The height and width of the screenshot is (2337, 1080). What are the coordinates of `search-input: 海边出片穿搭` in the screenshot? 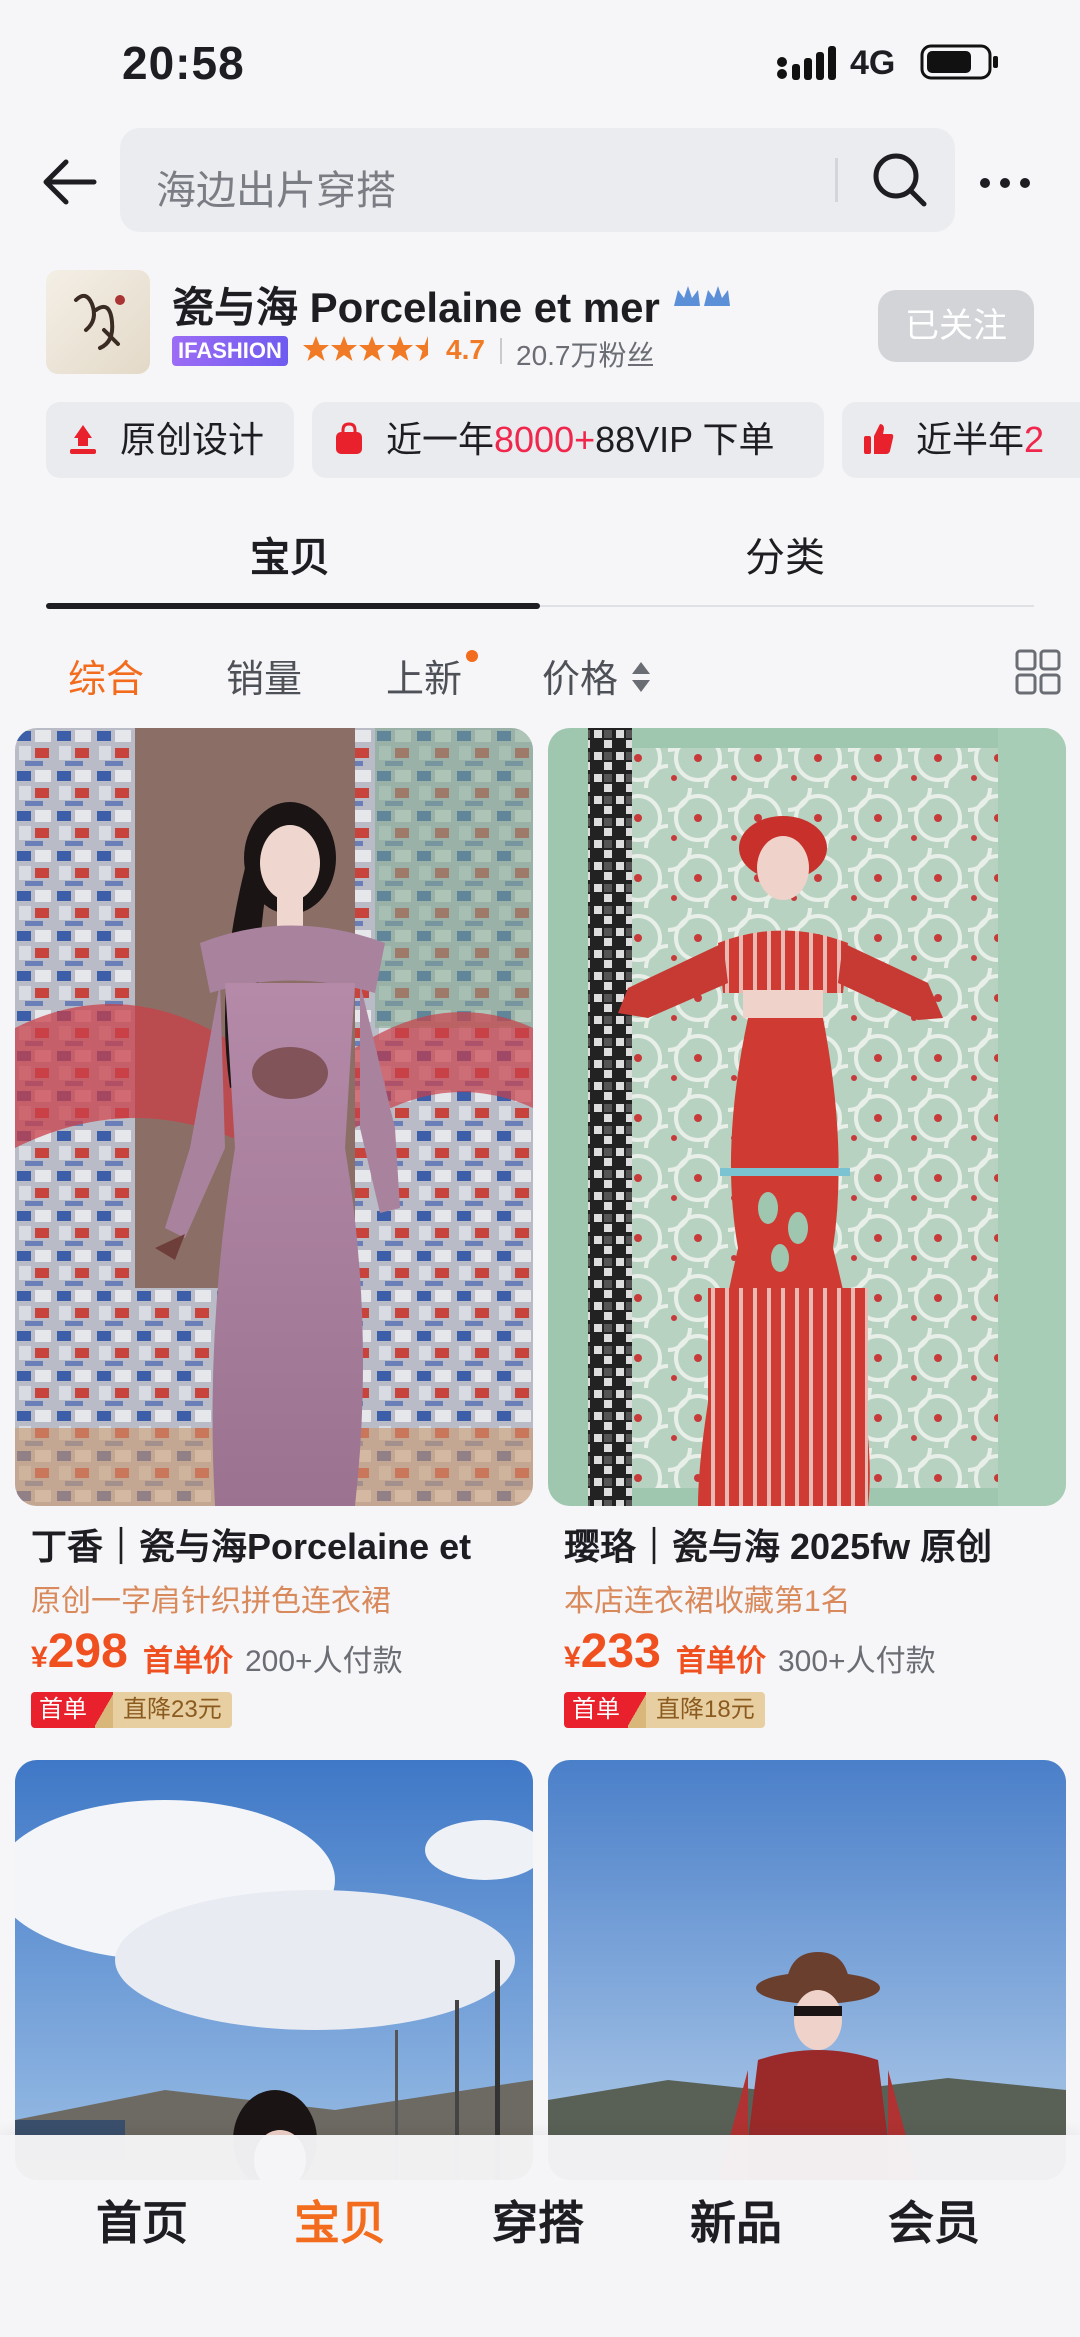 It's located at (537, 180).